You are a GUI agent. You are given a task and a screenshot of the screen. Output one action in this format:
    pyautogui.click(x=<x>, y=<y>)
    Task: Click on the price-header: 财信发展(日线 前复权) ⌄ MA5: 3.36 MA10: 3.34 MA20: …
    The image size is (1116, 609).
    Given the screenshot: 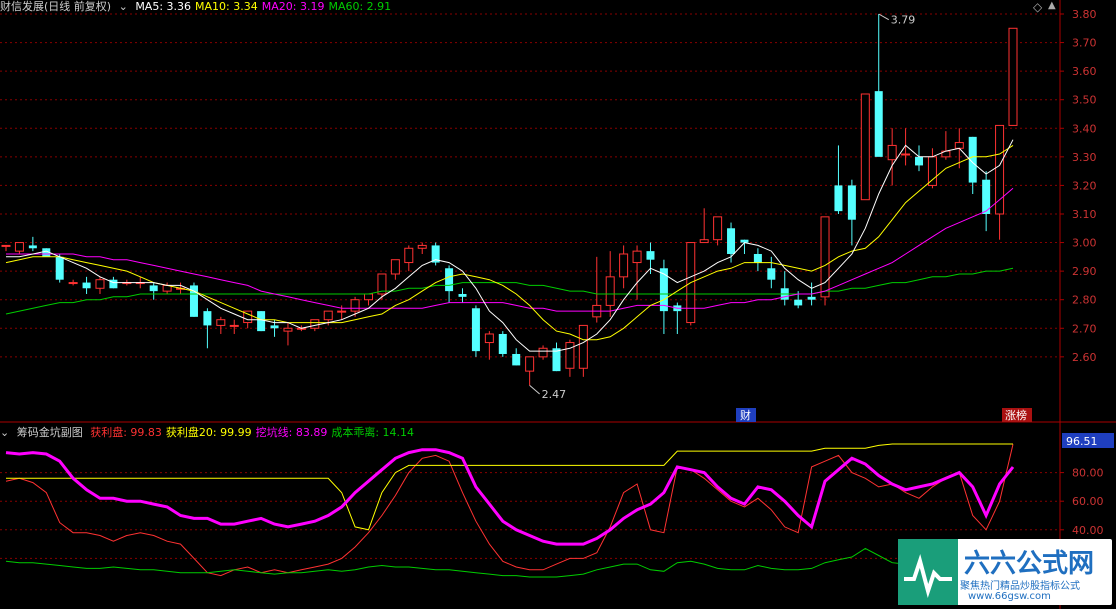 What is the action you would take?
    pyautogui.click(x=199, y=7)
    